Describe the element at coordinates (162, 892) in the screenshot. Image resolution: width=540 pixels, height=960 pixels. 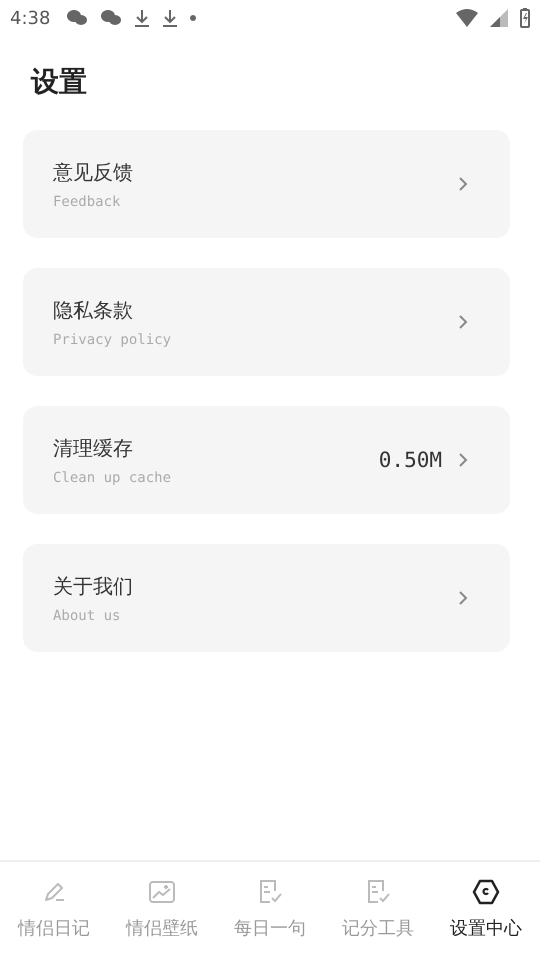
I see `image-icon` at that location.